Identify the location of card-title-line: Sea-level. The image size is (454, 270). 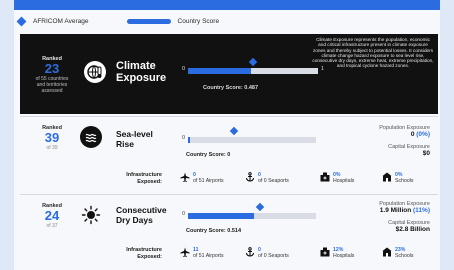
(134, 134).